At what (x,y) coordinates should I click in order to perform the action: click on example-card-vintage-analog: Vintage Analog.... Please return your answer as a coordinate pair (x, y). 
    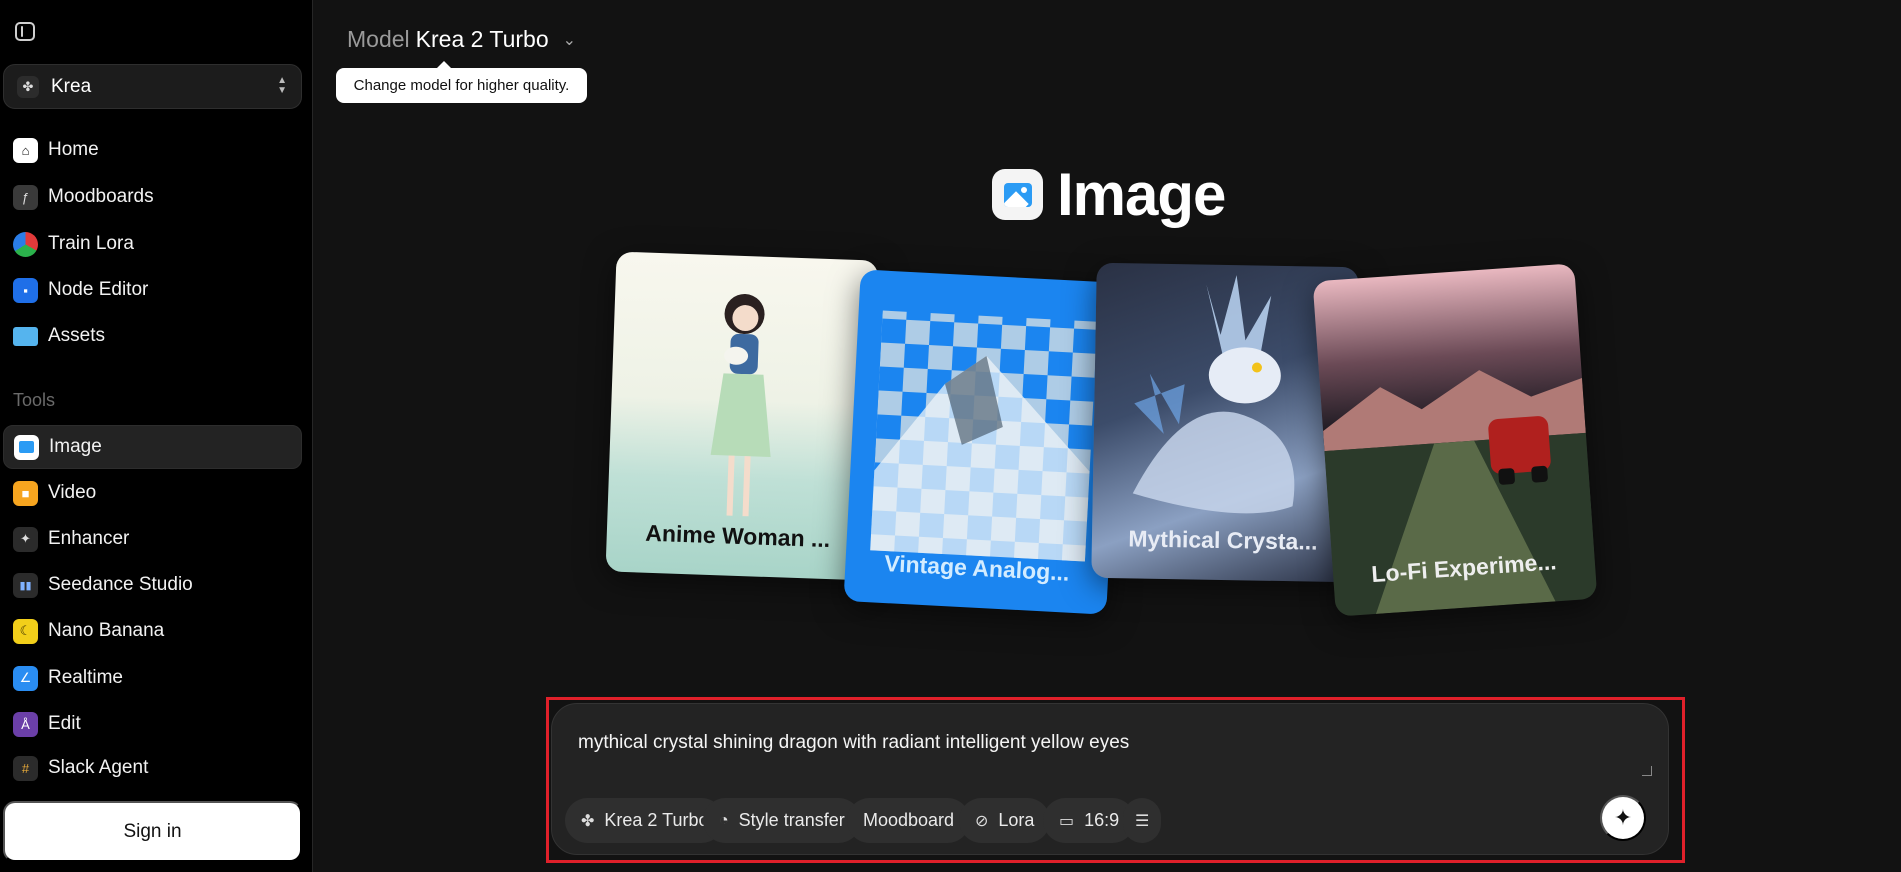
    Looking at the image, I should click on (983, 442).